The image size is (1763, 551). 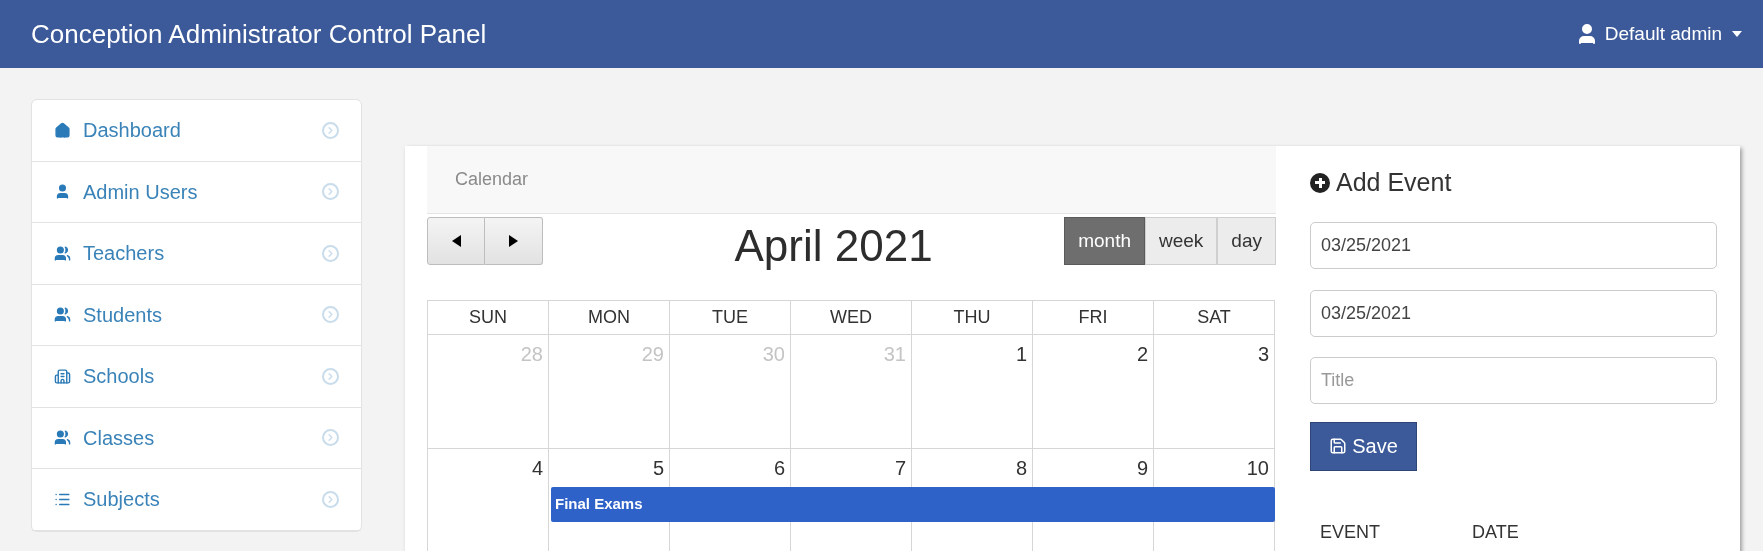 What do you see at coordinates (196, 315) in the screenshot?
I see `sidebar-item: Students` at bounding box center [196, 315].